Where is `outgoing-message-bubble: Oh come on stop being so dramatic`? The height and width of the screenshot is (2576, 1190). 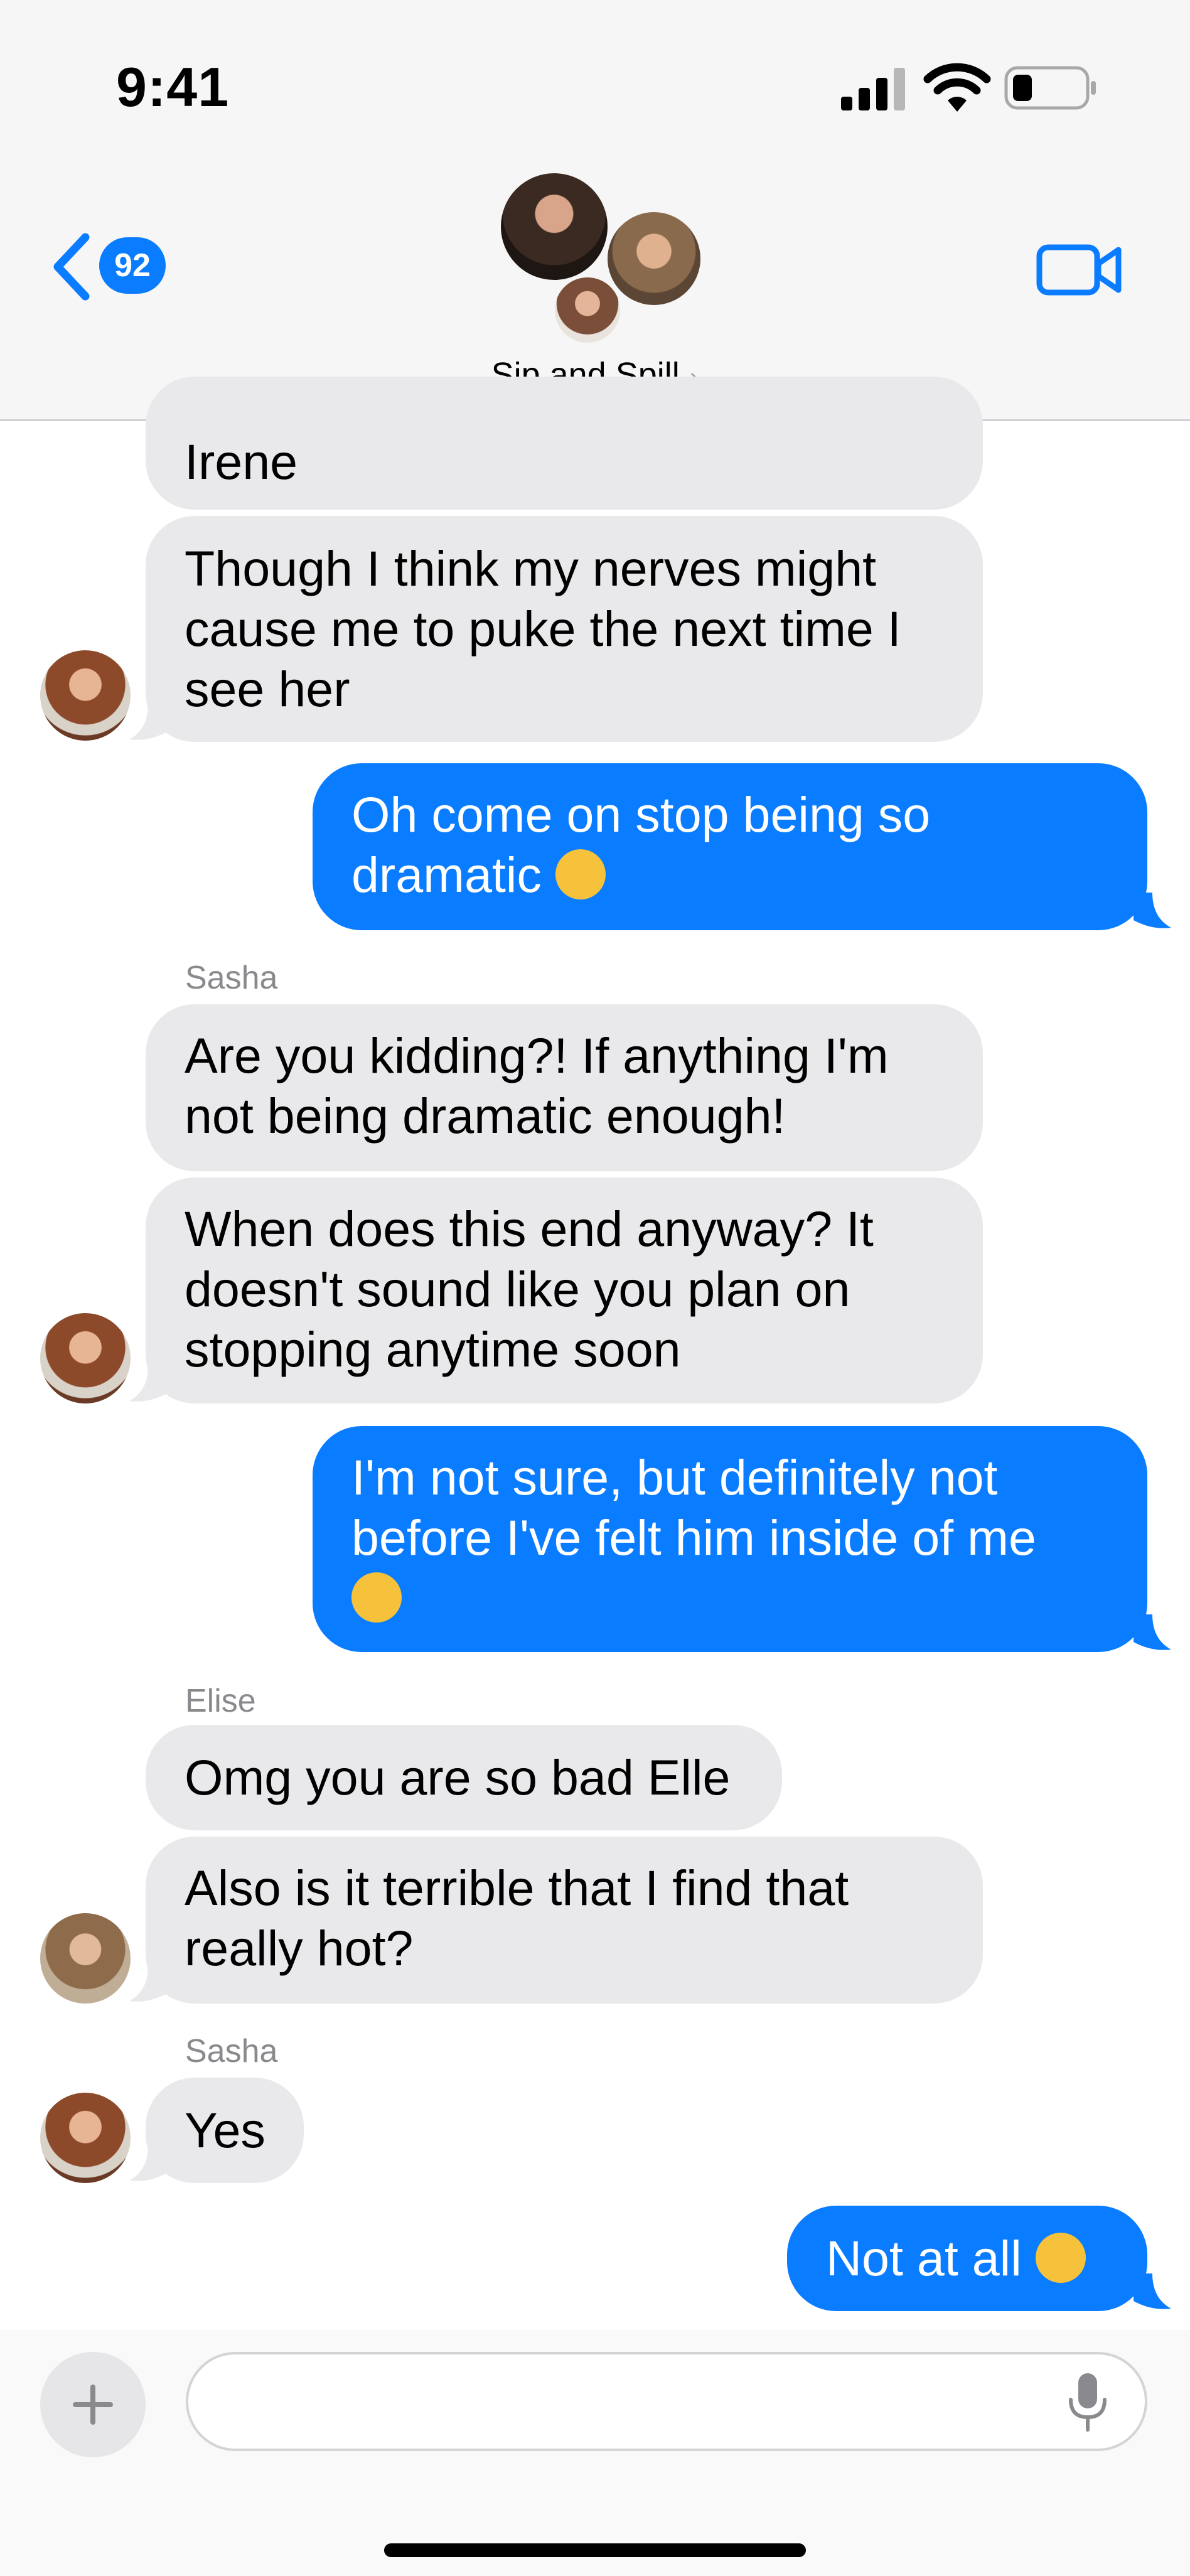
outgoing-message-bubble: Oh come on stop being so dramatic is located at coordinates (730, 846).